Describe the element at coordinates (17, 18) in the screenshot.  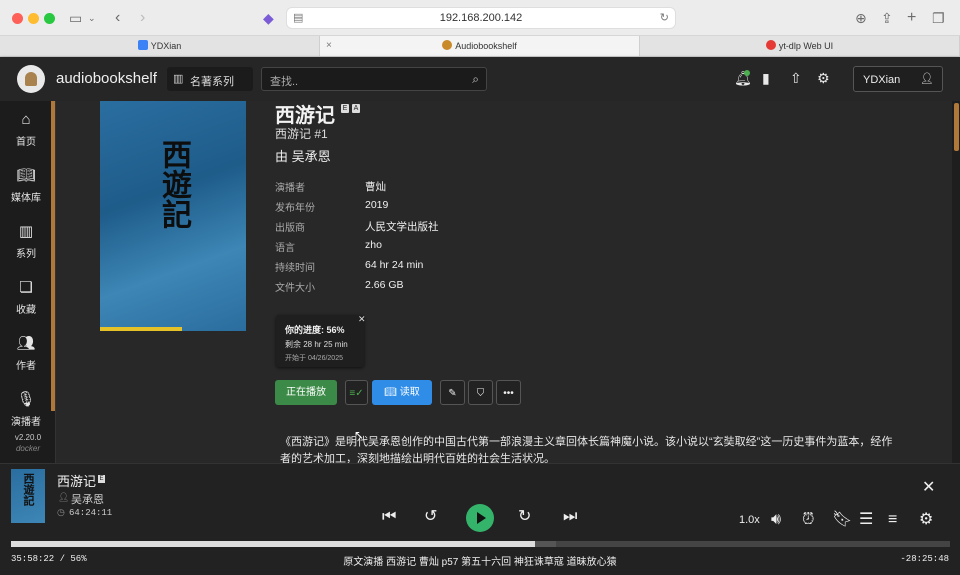
I see `close-window-button` at that location.